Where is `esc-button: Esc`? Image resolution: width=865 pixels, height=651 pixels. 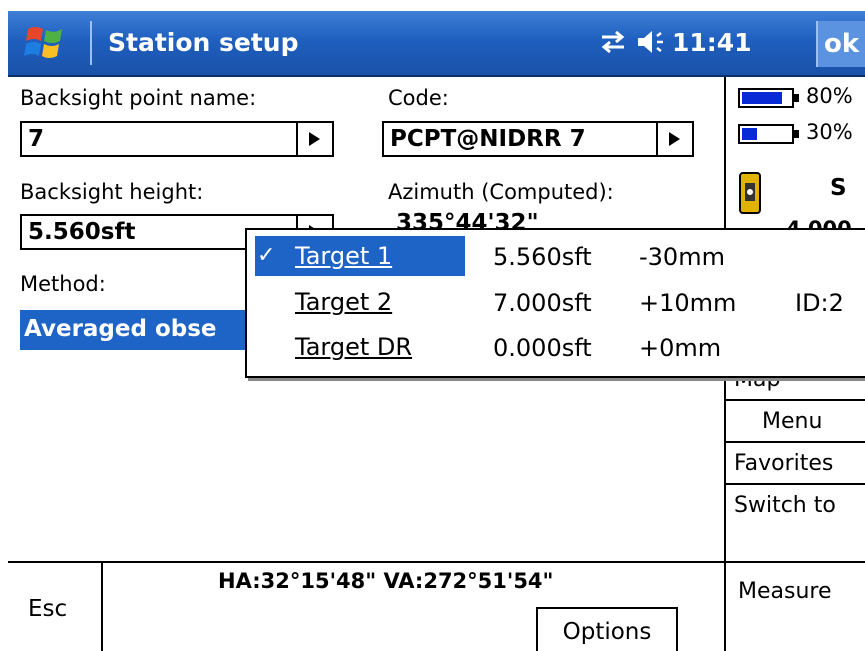 esc-button: Esc is located at coordinates (55, 607).